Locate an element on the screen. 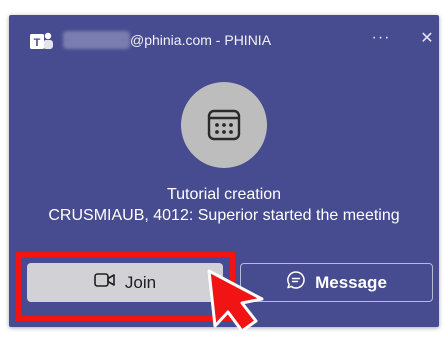 Image resolution: width=448 pixels, height=339 pixels. chat-bubble-icon is located at coordinates (296, 282).